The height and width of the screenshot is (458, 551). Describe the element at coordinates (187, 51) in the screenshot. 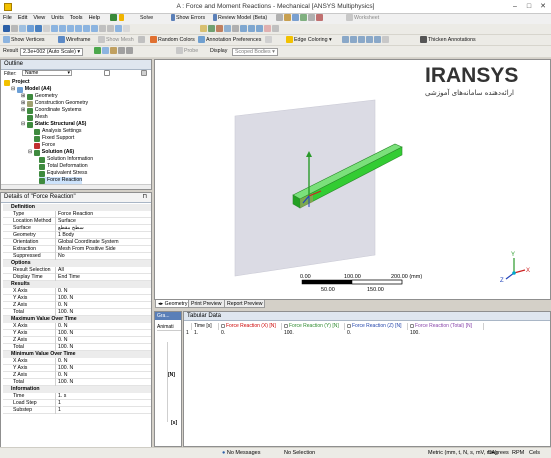

I see `probe-button: Probe` at that location.